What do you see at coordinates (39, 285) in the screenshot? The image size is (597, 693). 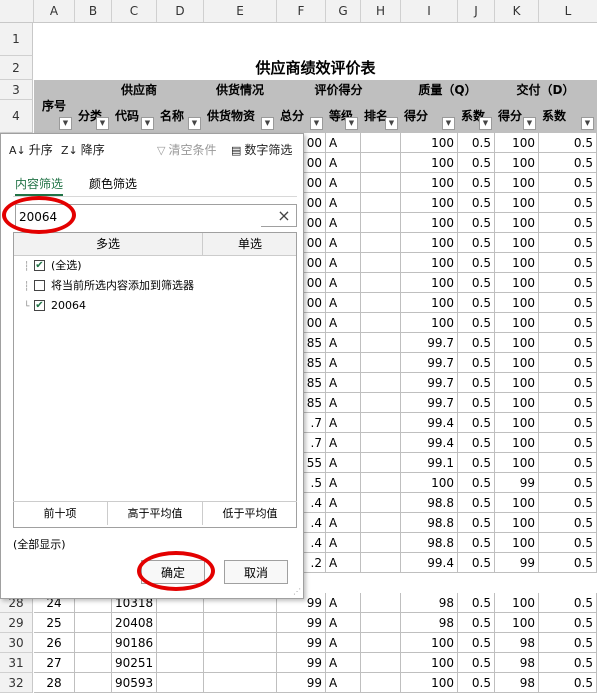 I see `checkbox-unchecked-icon` at bounding box center [39, 285].